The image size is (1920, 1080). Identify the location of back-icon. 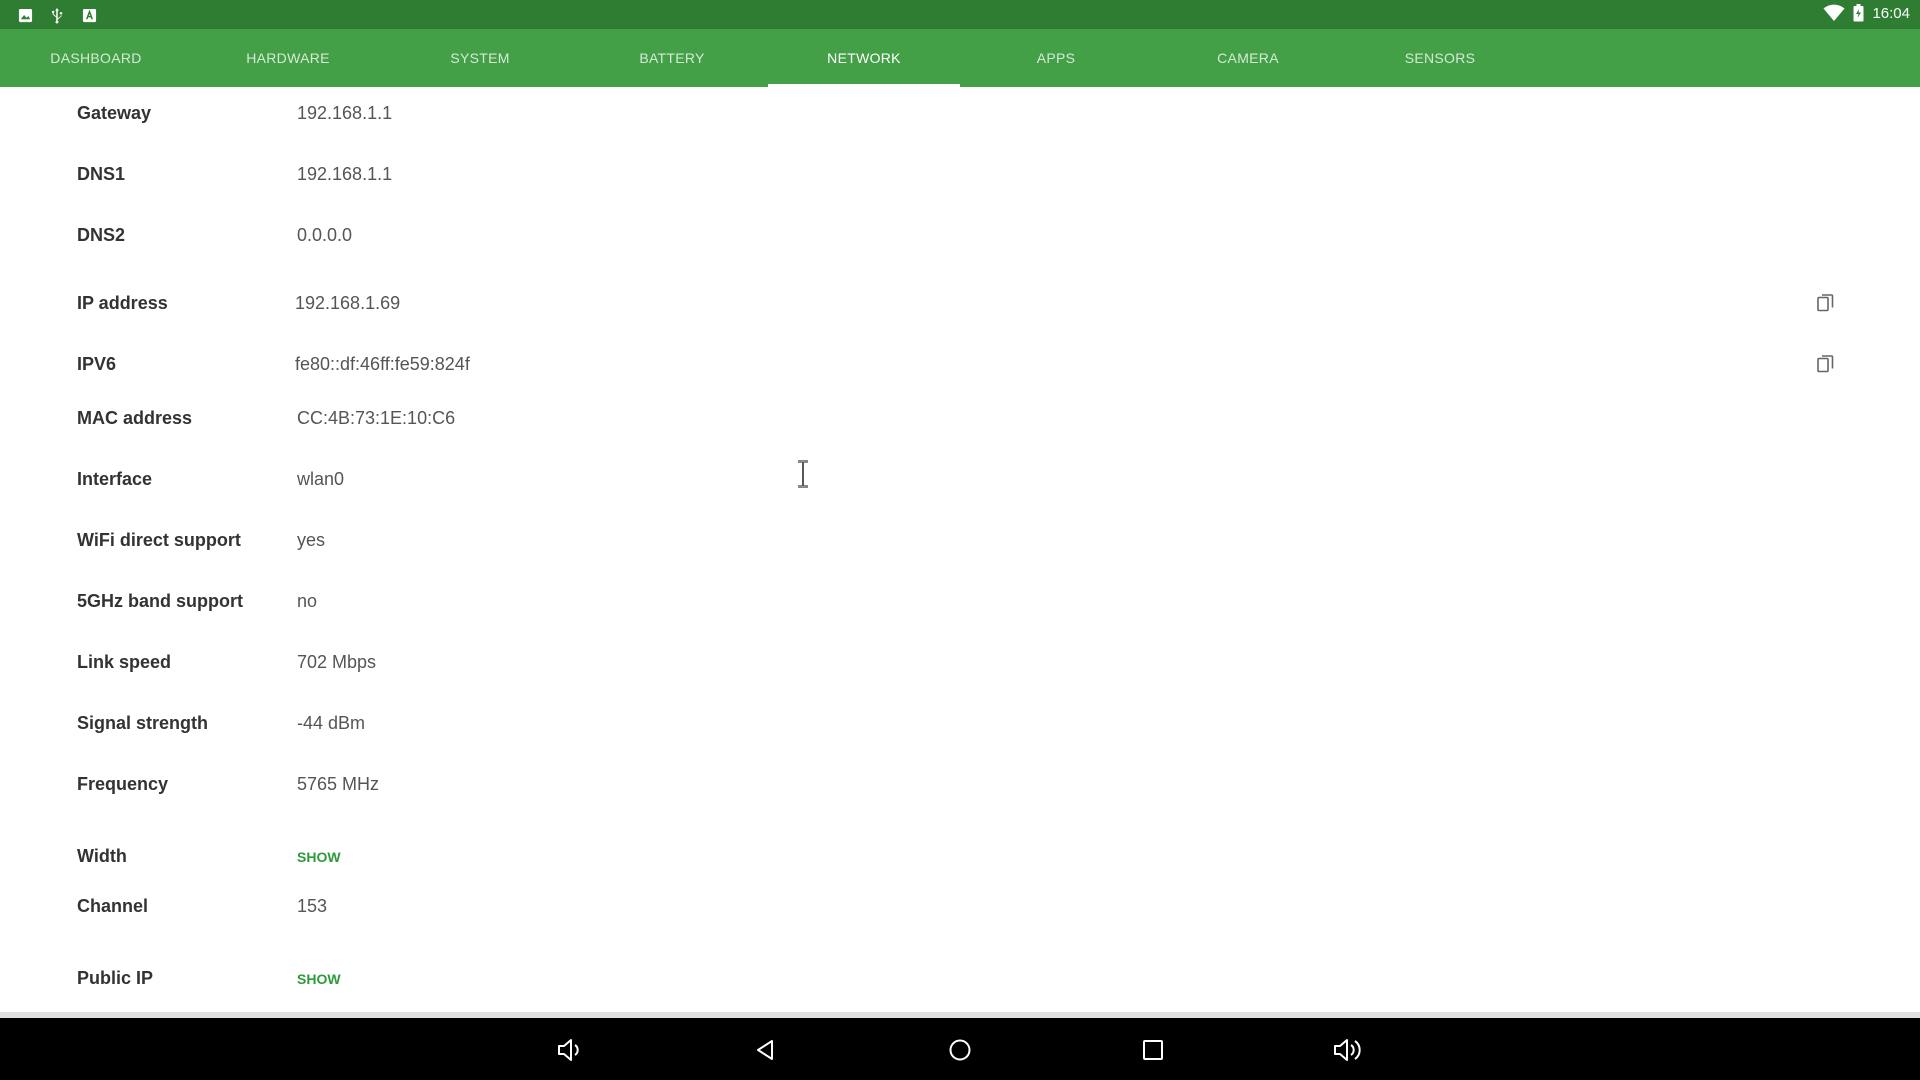
(766, 1050).